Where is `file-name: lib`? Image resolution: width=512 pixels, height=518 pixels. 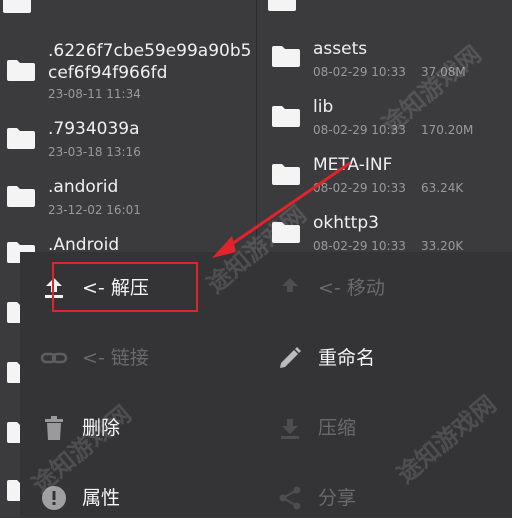
file-name: lib is located at coordinates (323, 107).